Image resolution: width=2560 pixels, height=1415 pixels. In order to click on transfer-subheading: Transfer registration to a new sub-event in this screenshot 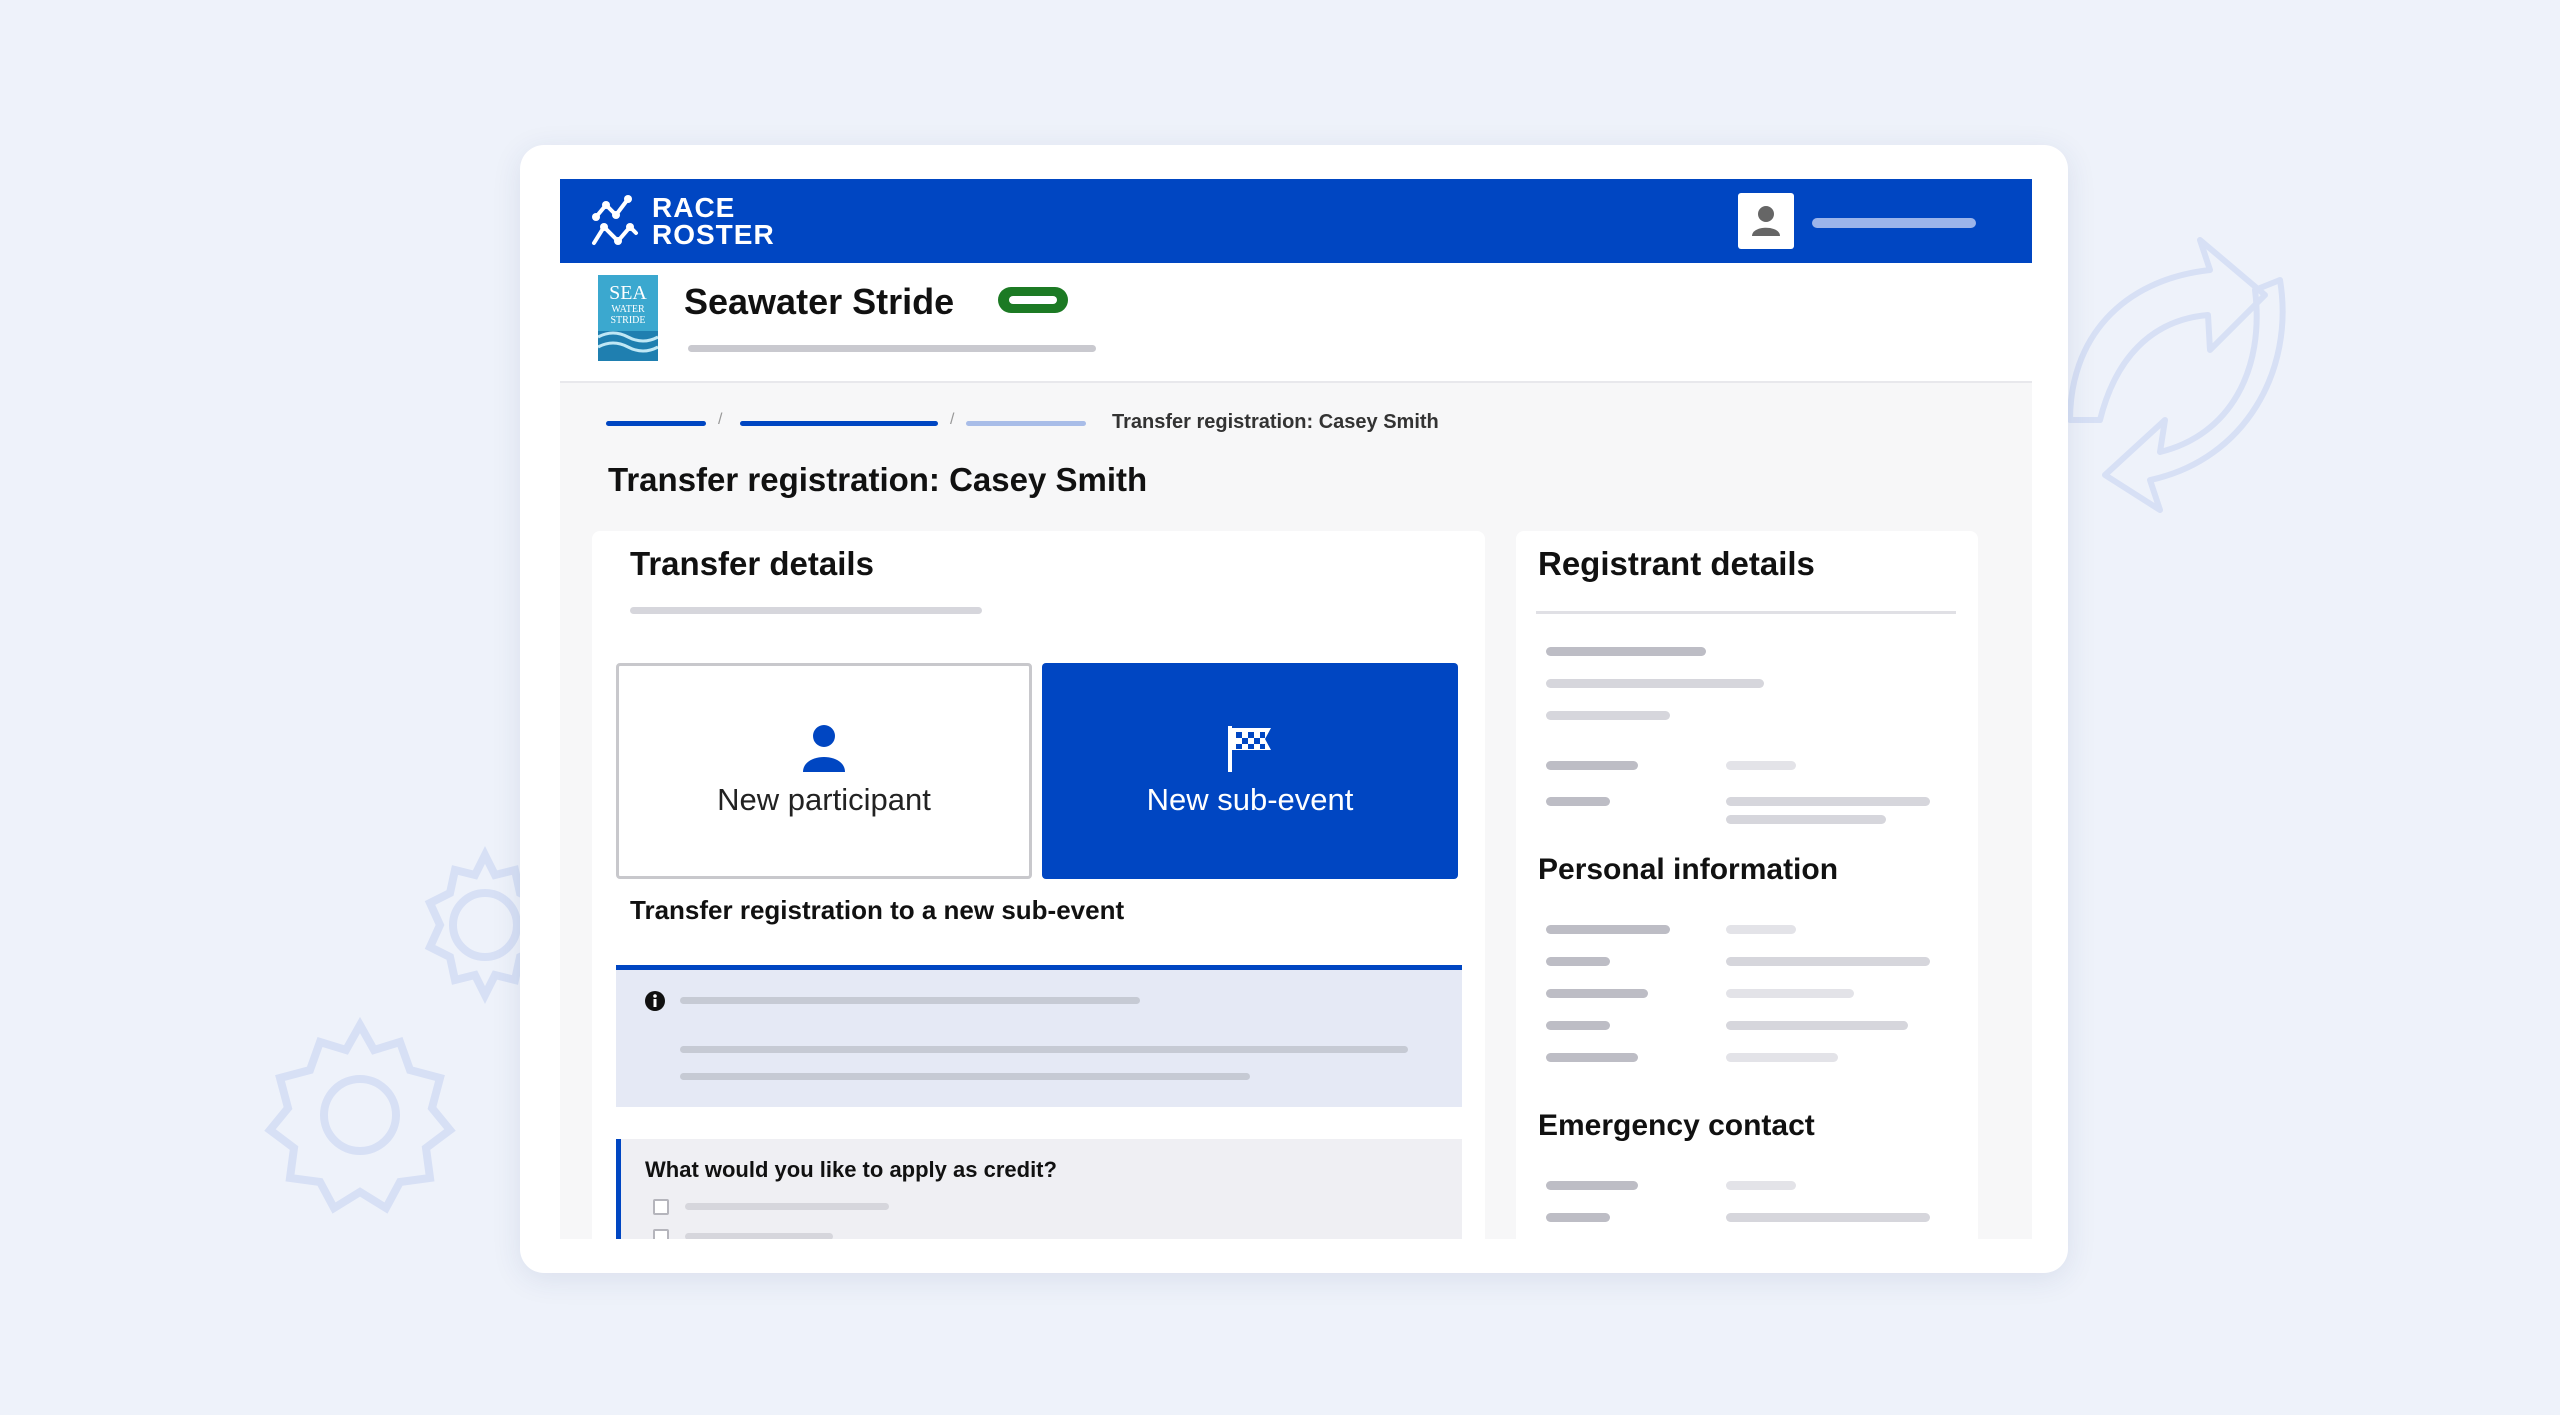, I will do `click(877, 910)`.